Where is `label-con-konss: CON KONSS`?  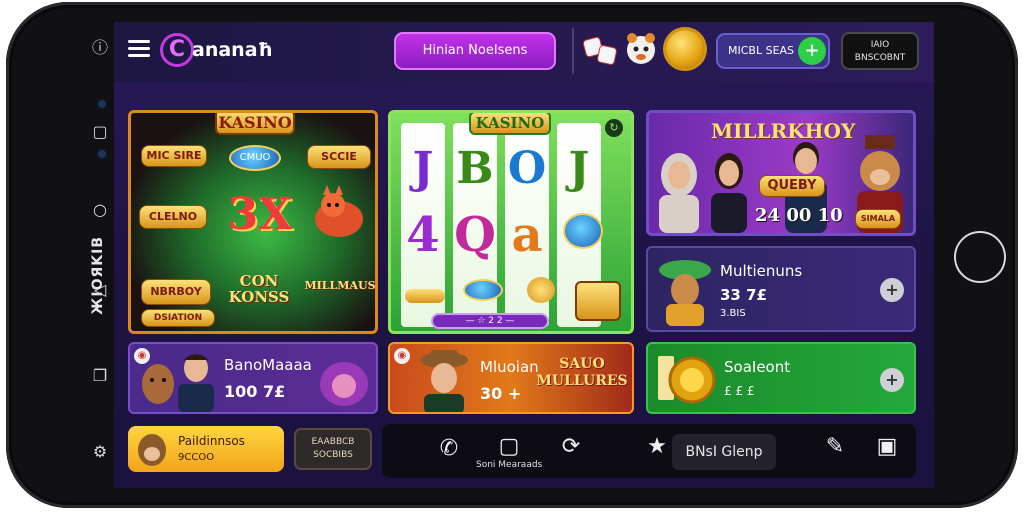
label-con-konss: CON KONSS is located at coordinates (259, 289).